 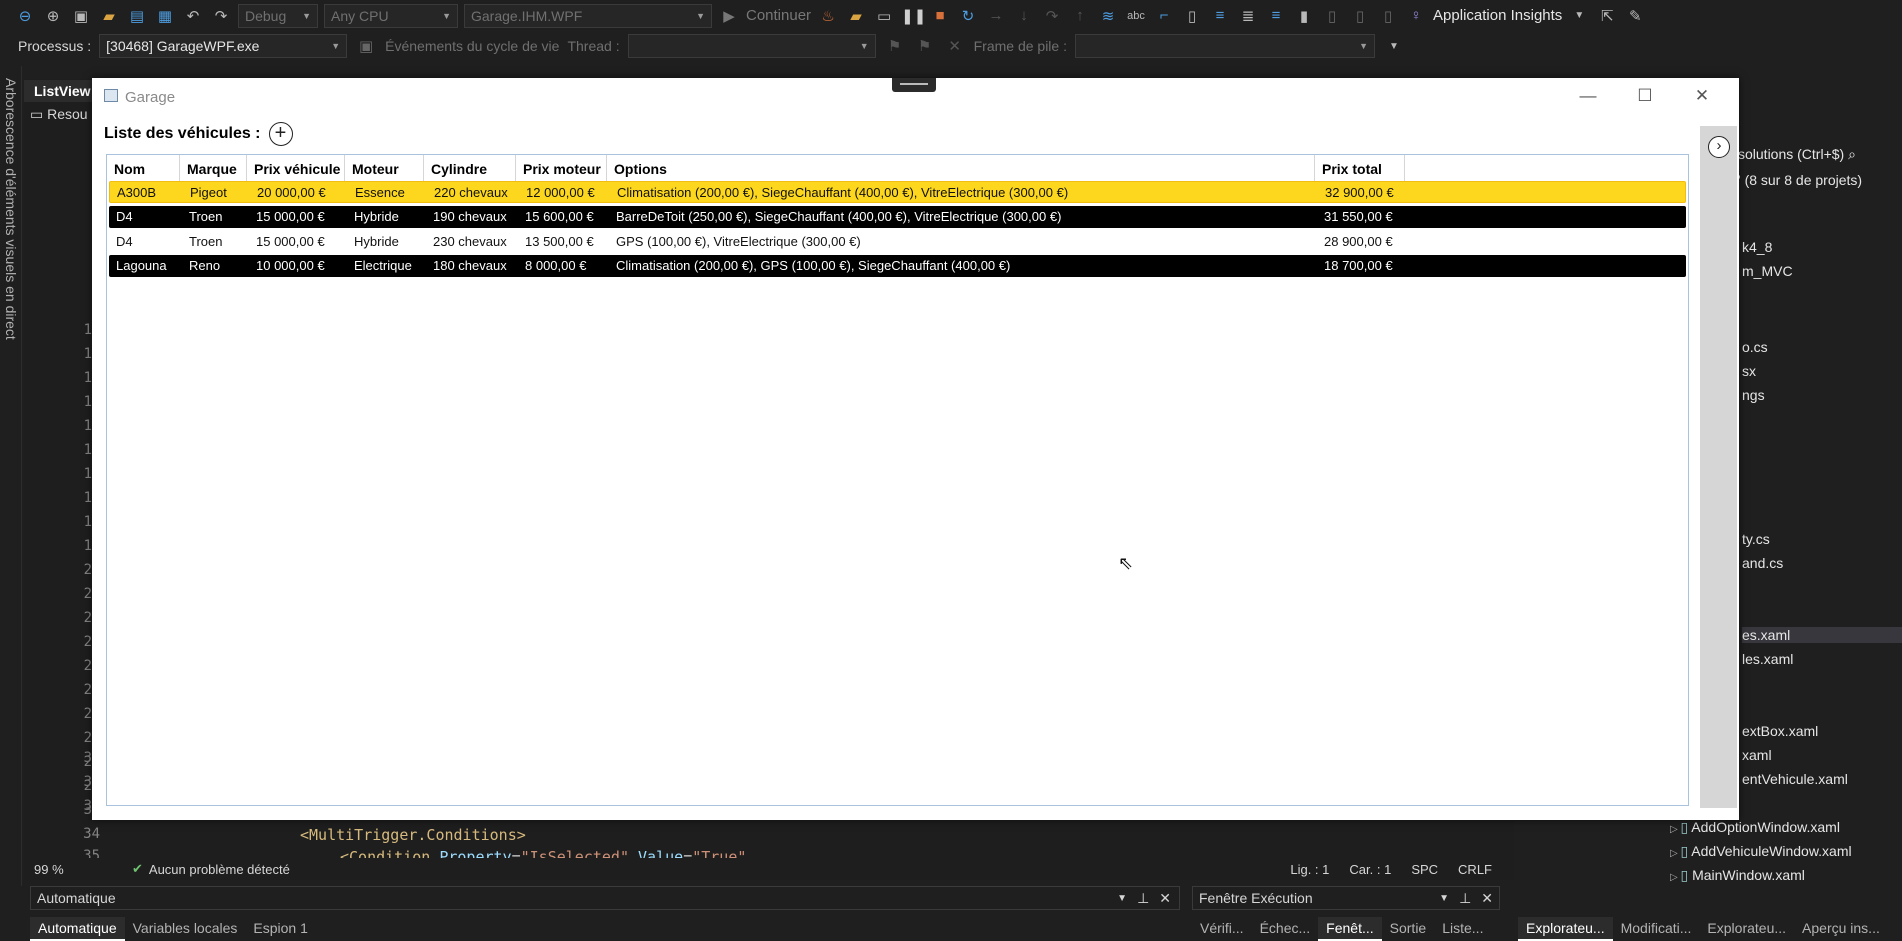 What do you see at coordinates (280, 134) in the screenshot?
I see `add-vehicle-button: +` at bounding box center [280, 134].